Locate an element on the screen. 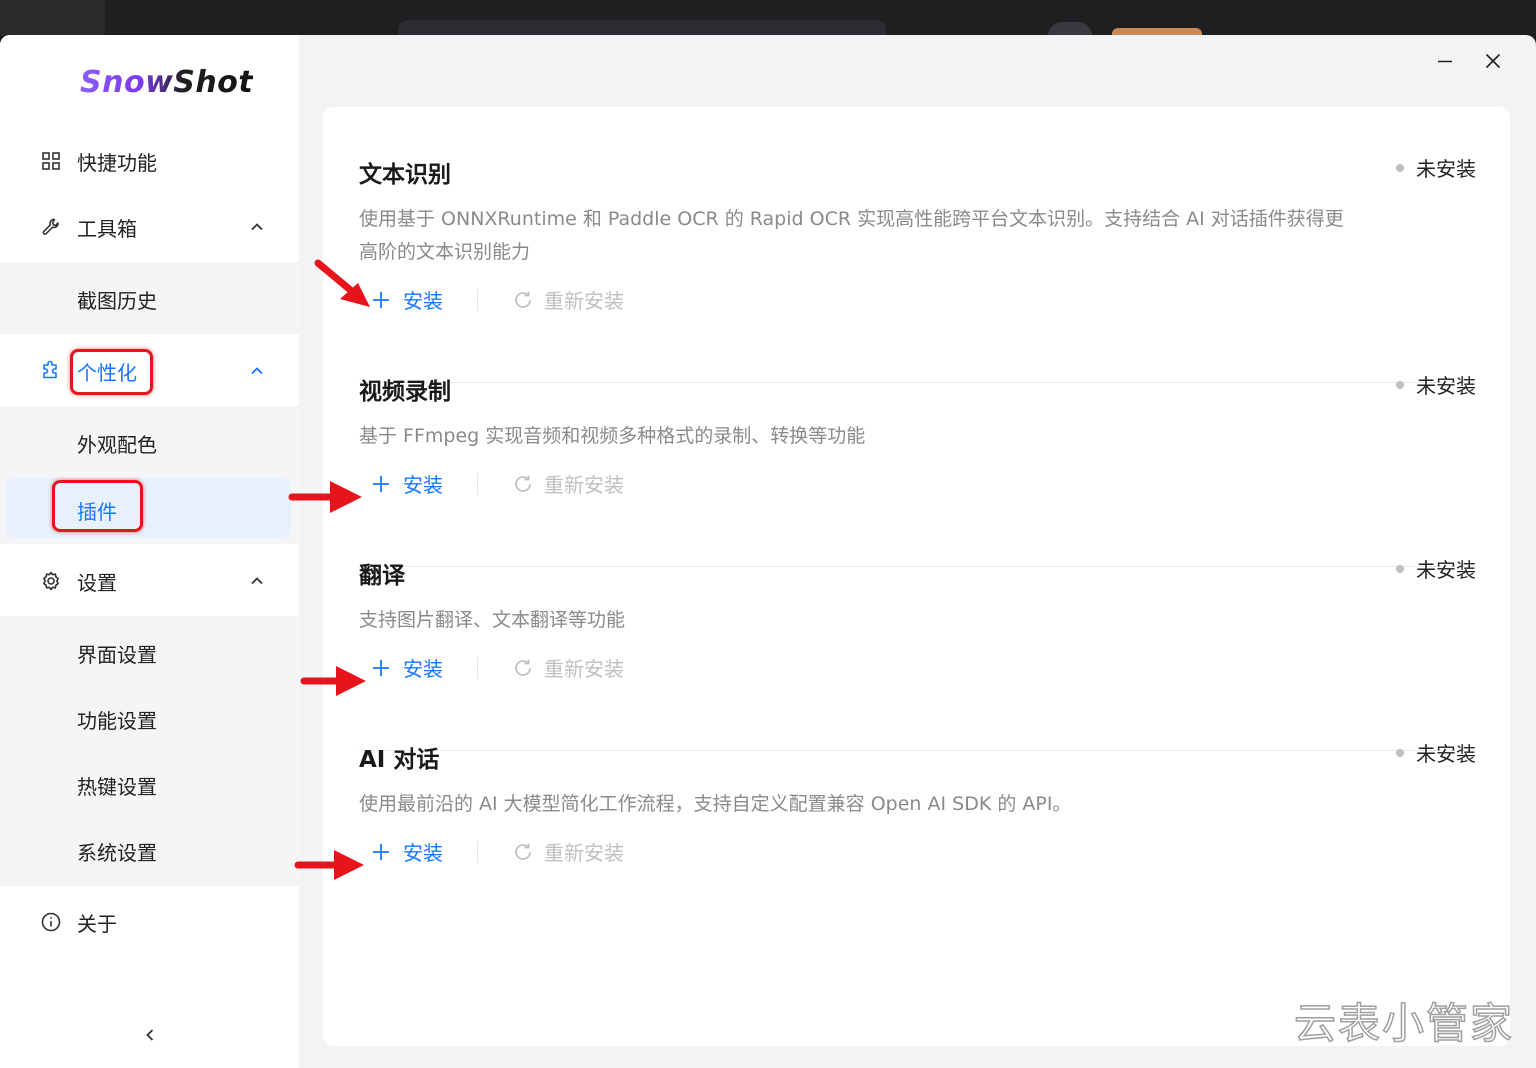  sidebar-item-label: 界面设置 is located at coordinates (117, 654).